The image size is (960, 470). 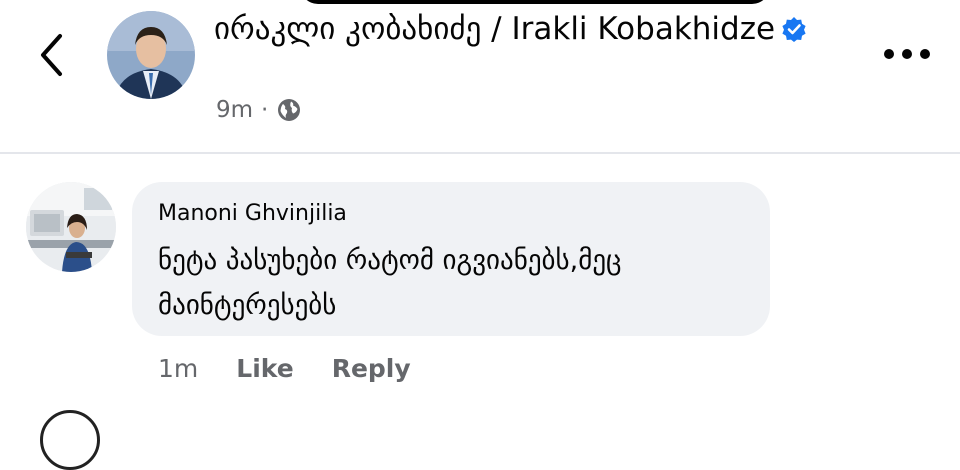 I want to click on author-avatar, so click(x=151, y=55).